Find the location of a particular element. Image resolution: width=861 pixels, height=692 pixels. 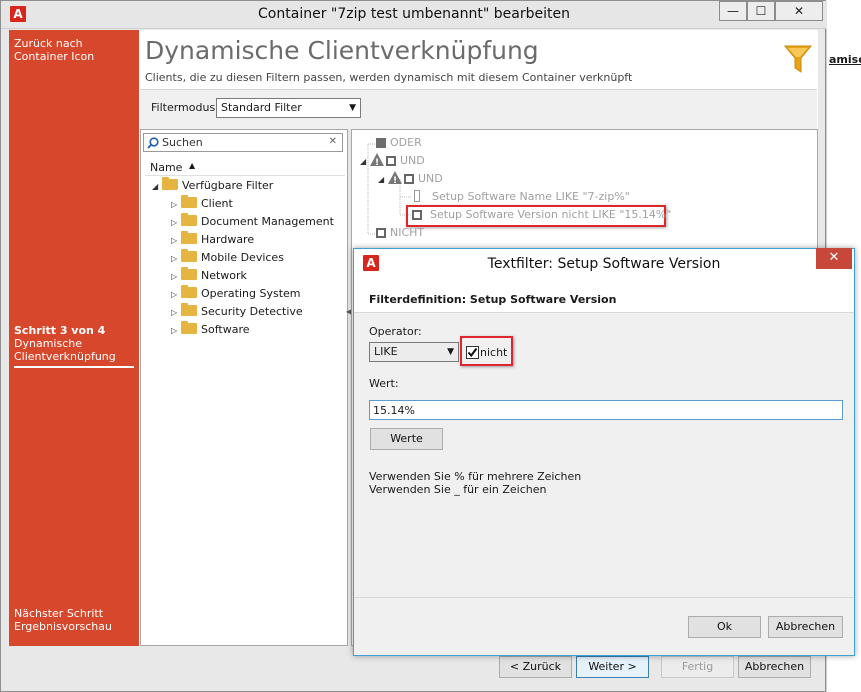

filter-node-label: Setup Software Name LIKE "7-zip%" is located at coordinates (531, 196).